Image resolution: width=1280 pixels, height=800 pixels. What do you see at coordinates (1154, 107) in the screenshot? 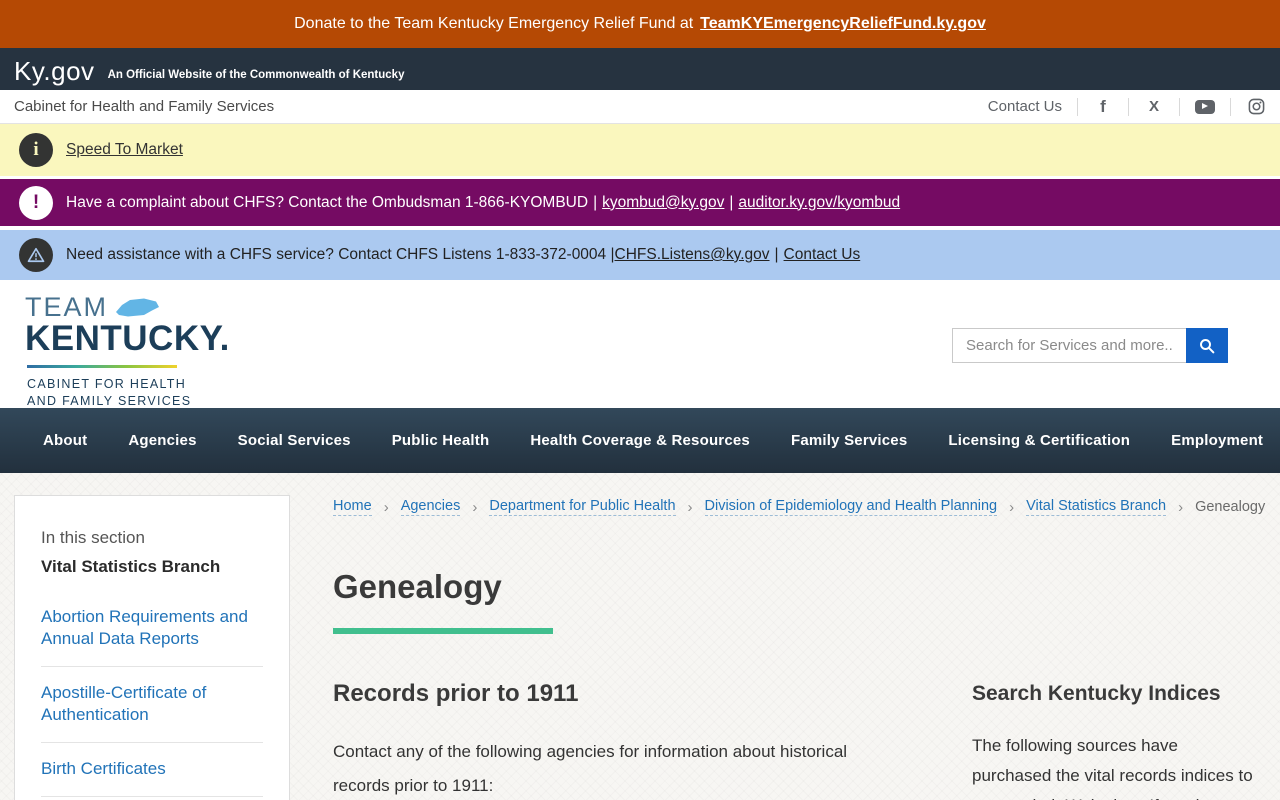
I see `x-icon: X` at bounding box center [1154, 107].